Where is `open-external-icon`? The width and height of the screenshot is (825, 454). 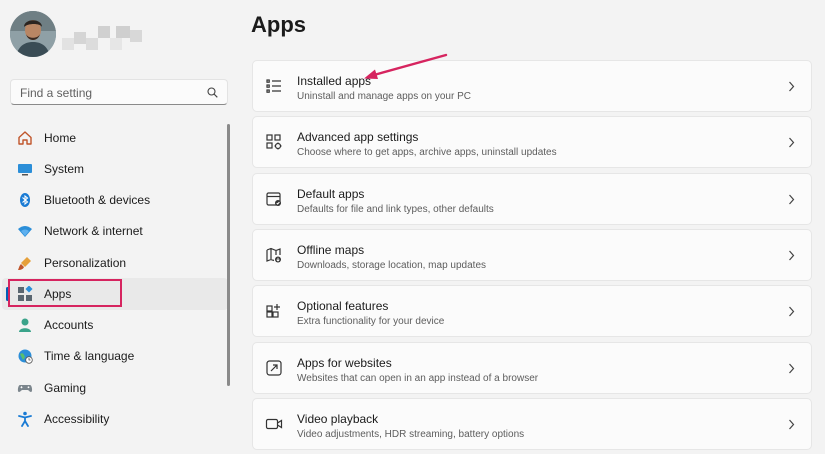
open-external-icon is located at coordinates (274, 368).